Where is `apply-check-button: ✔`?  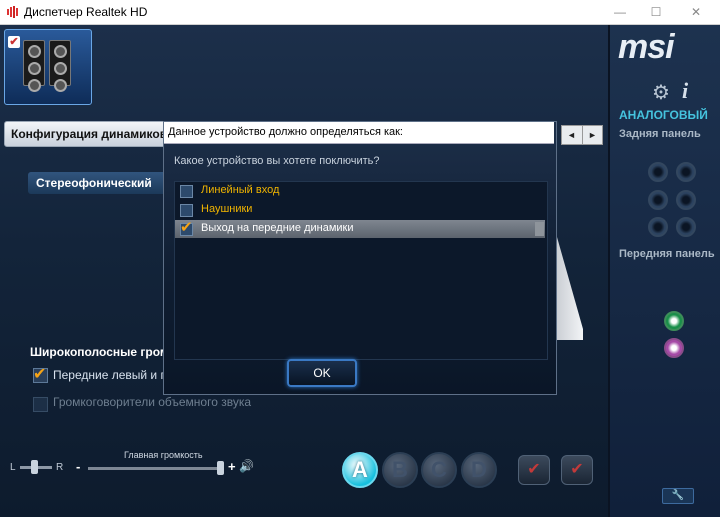 apply-check-button: ✔ is located at coordinates (534, 470).